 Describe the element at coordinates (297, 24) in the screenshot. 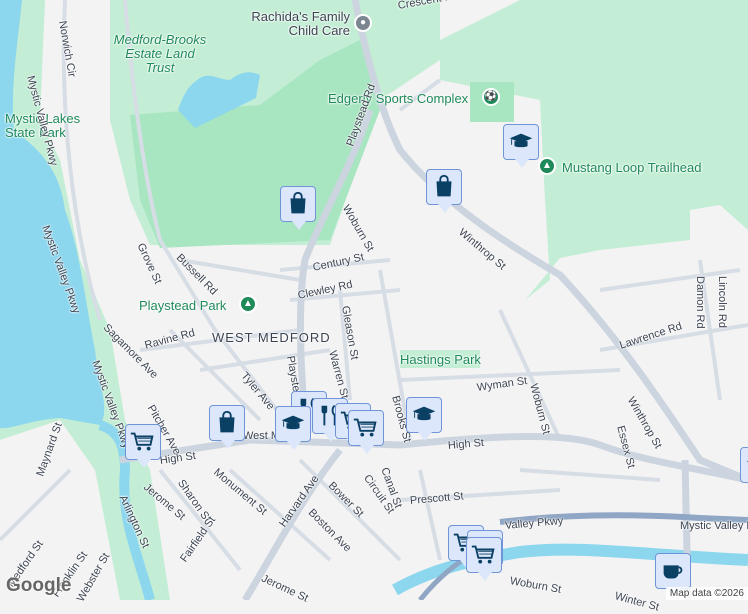

I see `label-rachidas: Rachida's Family Child Care` at that location.